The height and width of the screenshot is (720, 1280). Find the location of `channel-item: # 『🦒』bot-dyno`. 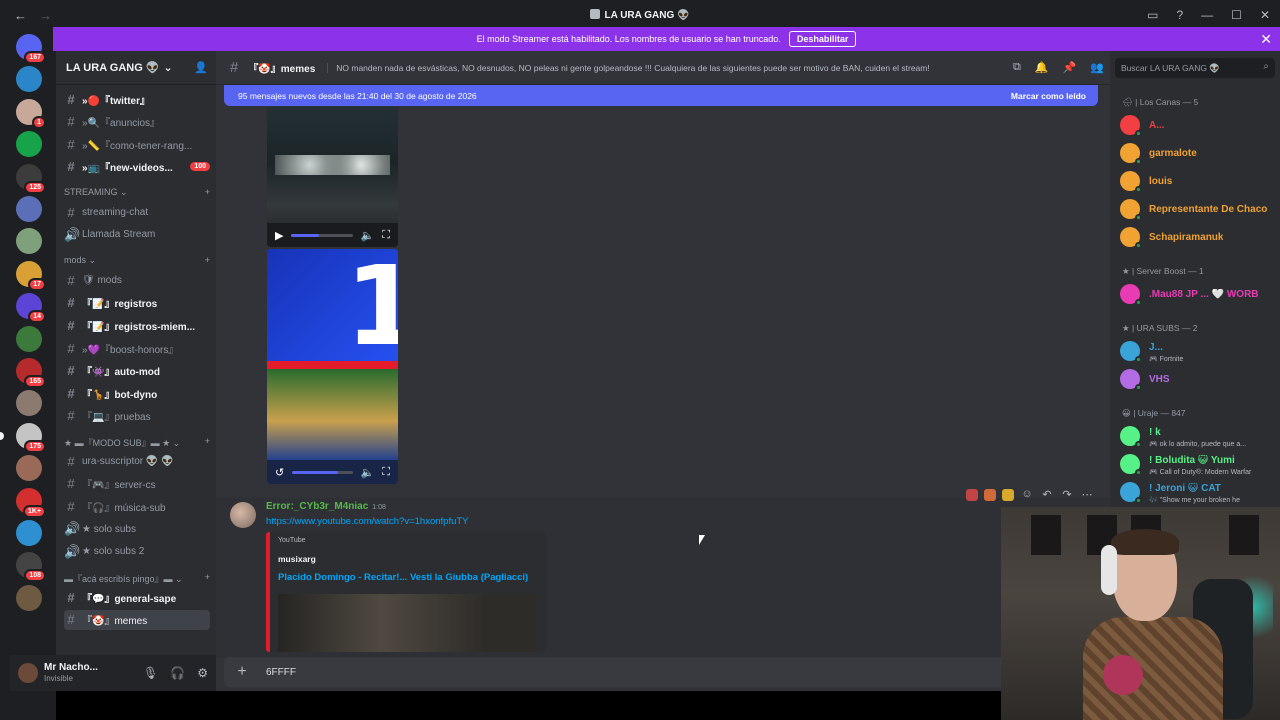

channel-item: # 『🦒』bot-dyno is located at coordinates (137, 393).